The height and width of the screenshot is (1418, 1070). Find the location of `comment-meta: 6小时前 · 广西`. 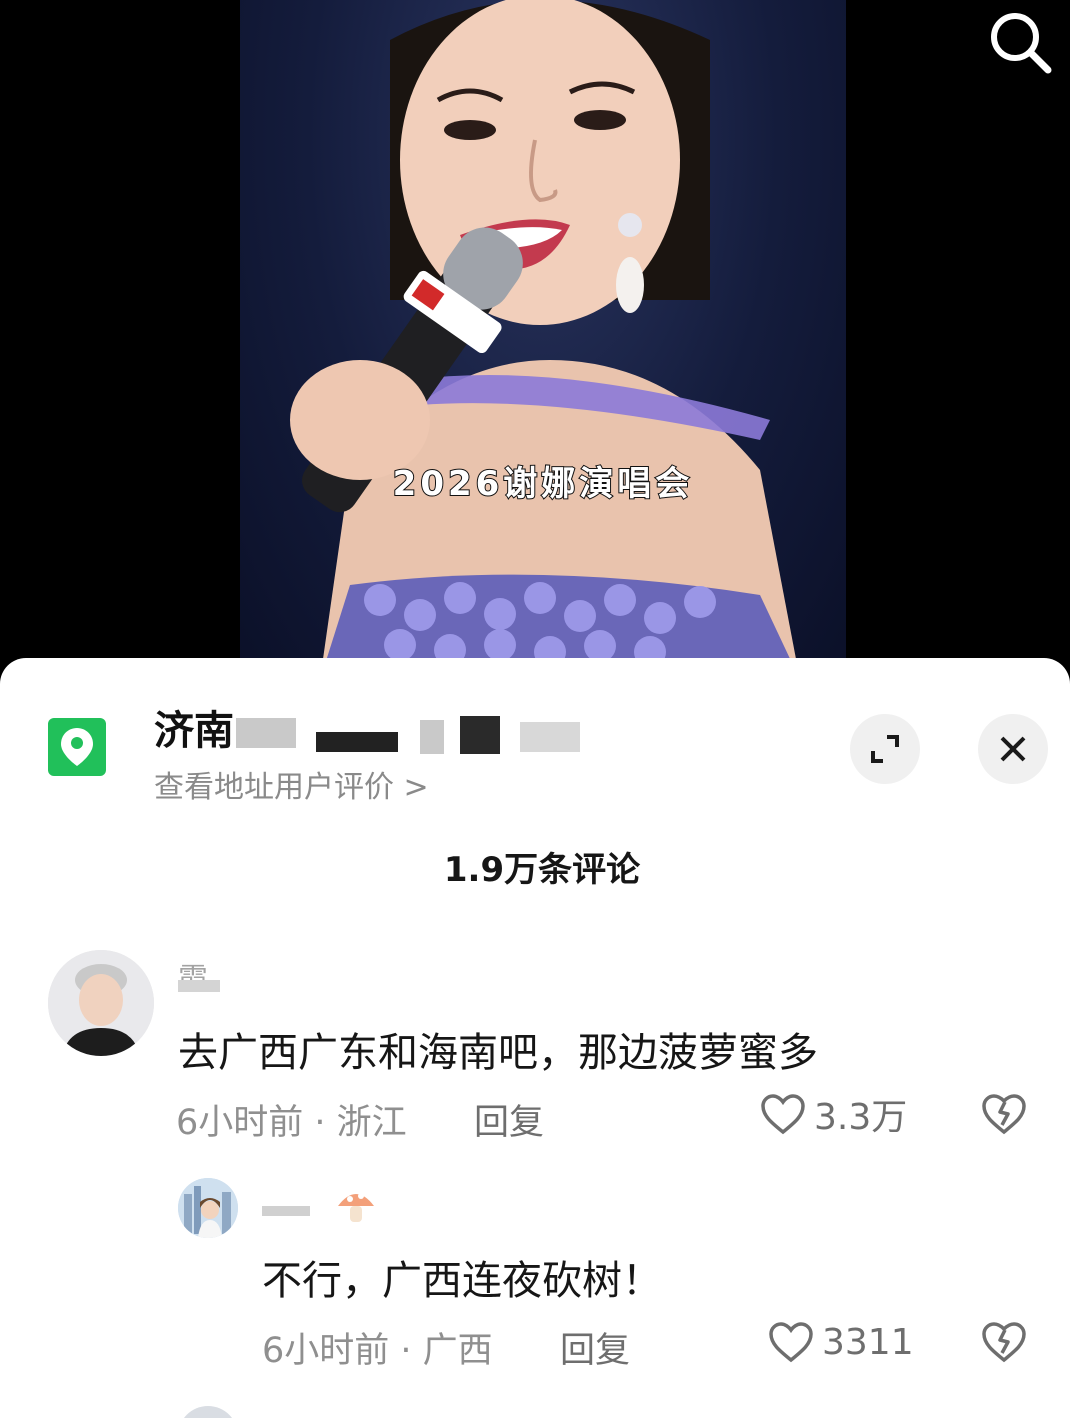

comment-meta: 6小时前 · 广西 is located at coordinates (377, 1347).